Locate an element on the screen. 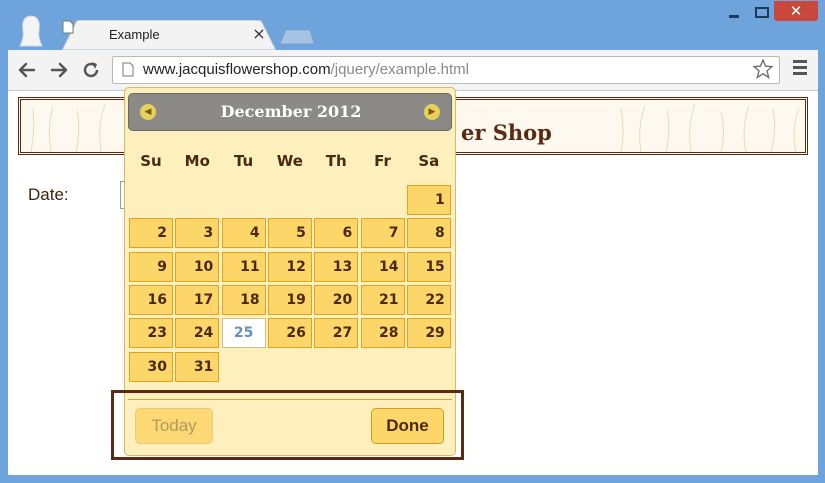 The image size is (825, 483). day-23: 23 is located at coordinates (151, 333).